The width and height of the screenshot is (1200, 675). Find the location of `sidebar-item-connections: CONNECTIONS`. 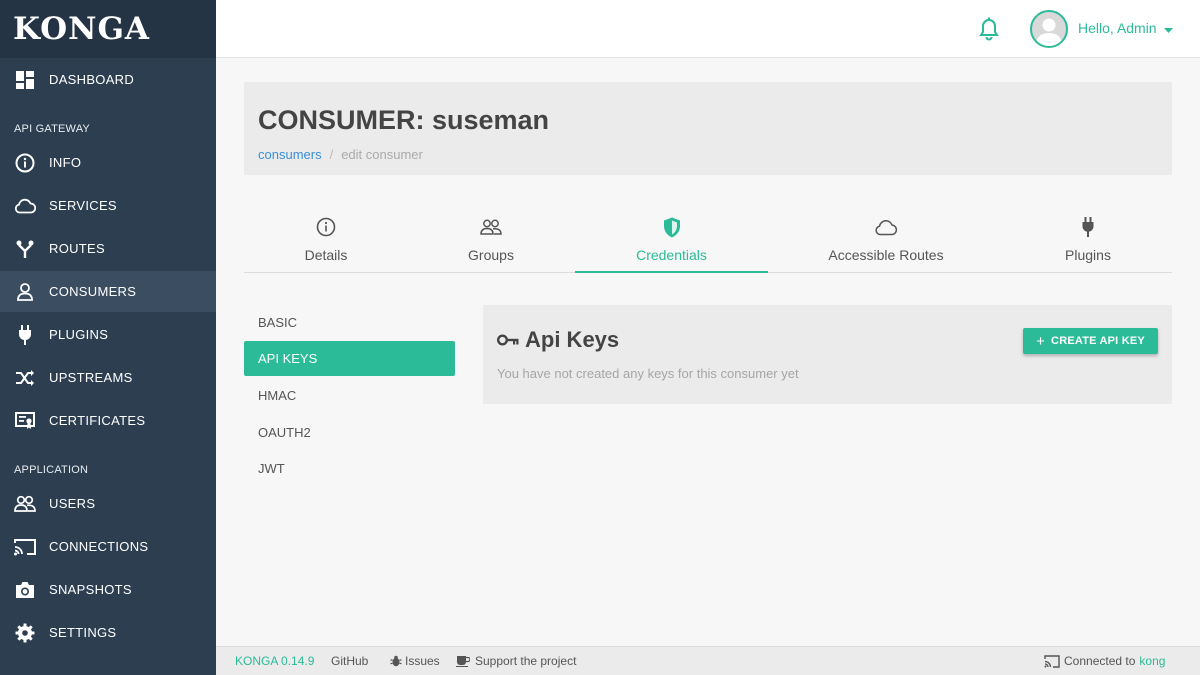

sidebar-item-connections: CONNECTIONS is located at coordinates (108, 546).